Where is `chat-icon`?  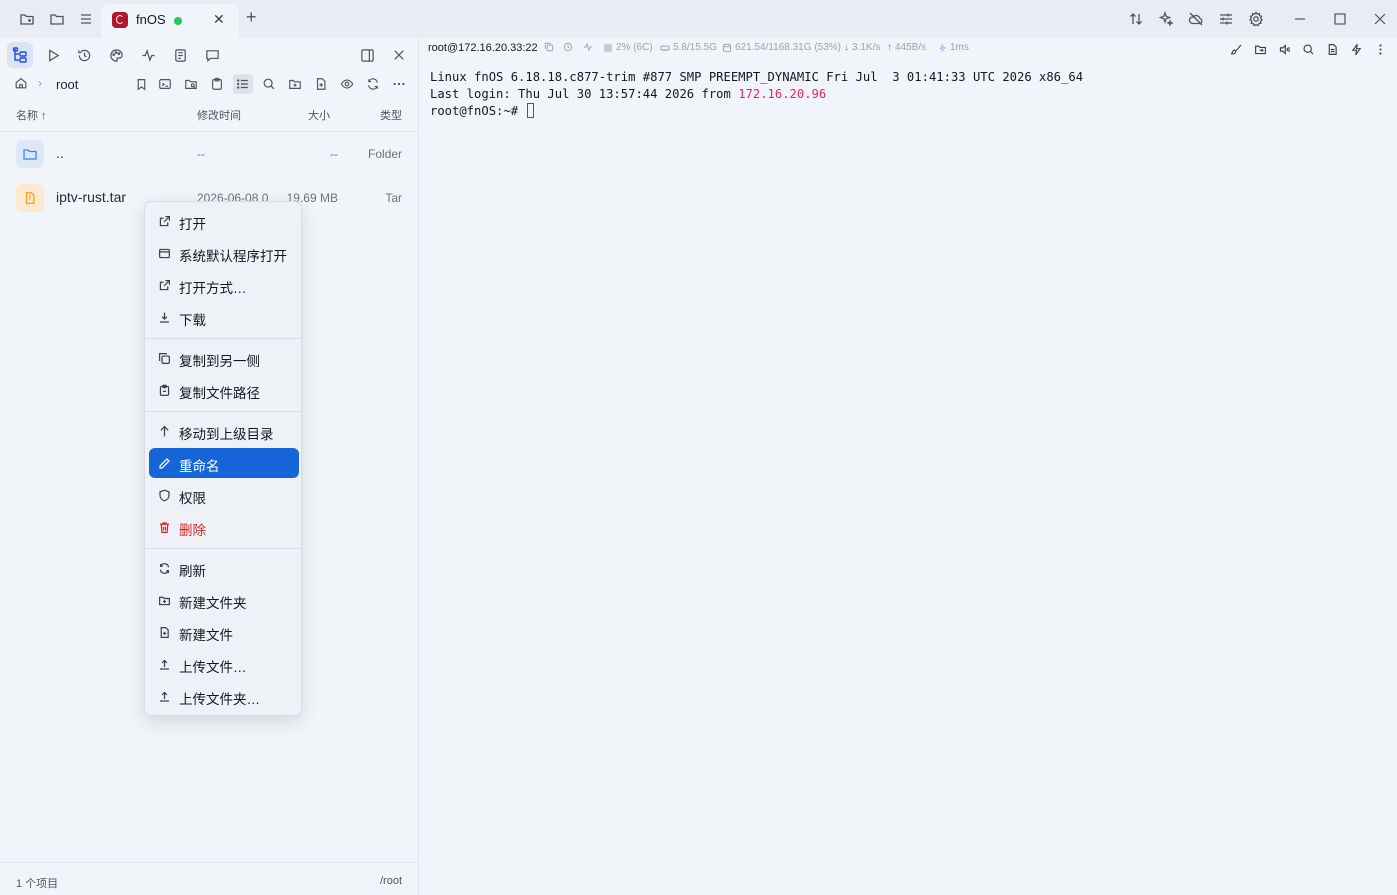 chat-icon is located at coordinates (212, 55).